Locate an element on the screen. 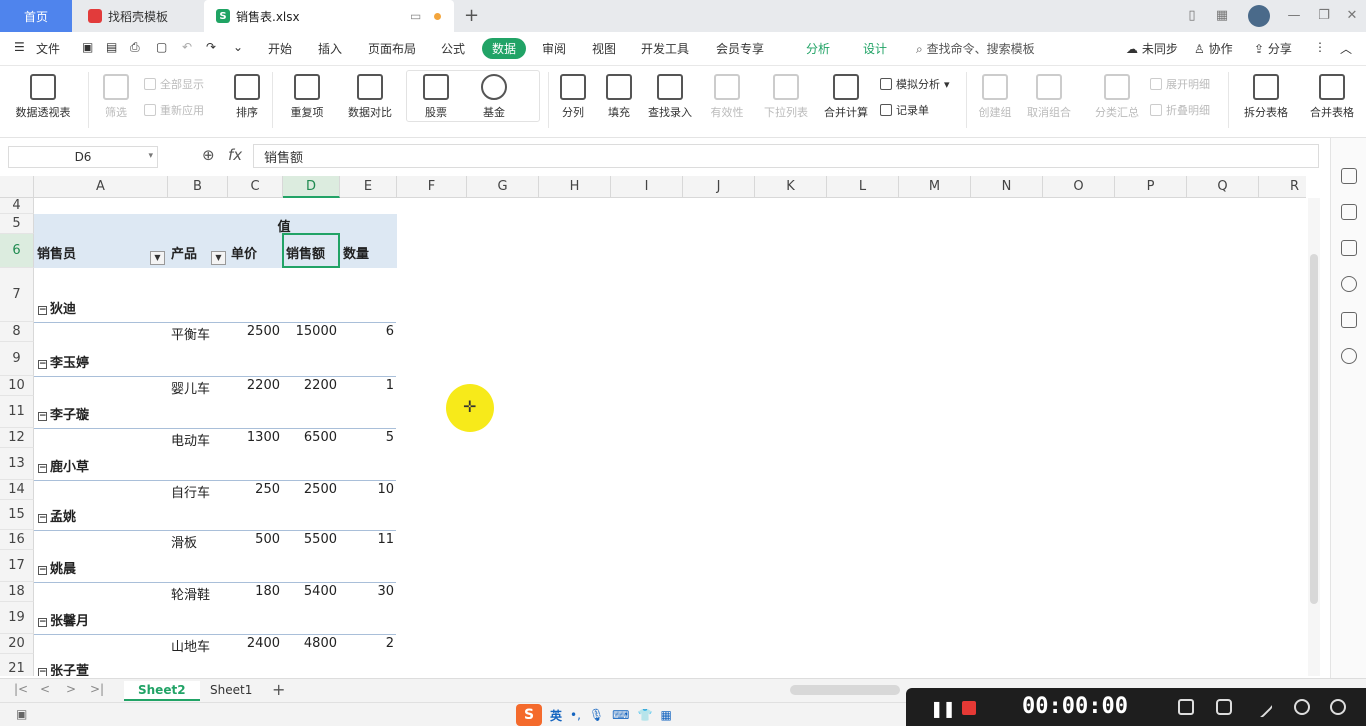 The image size is (1366, 727). merge-table-button: 合并表格 is located at coordinates (1332, 97).